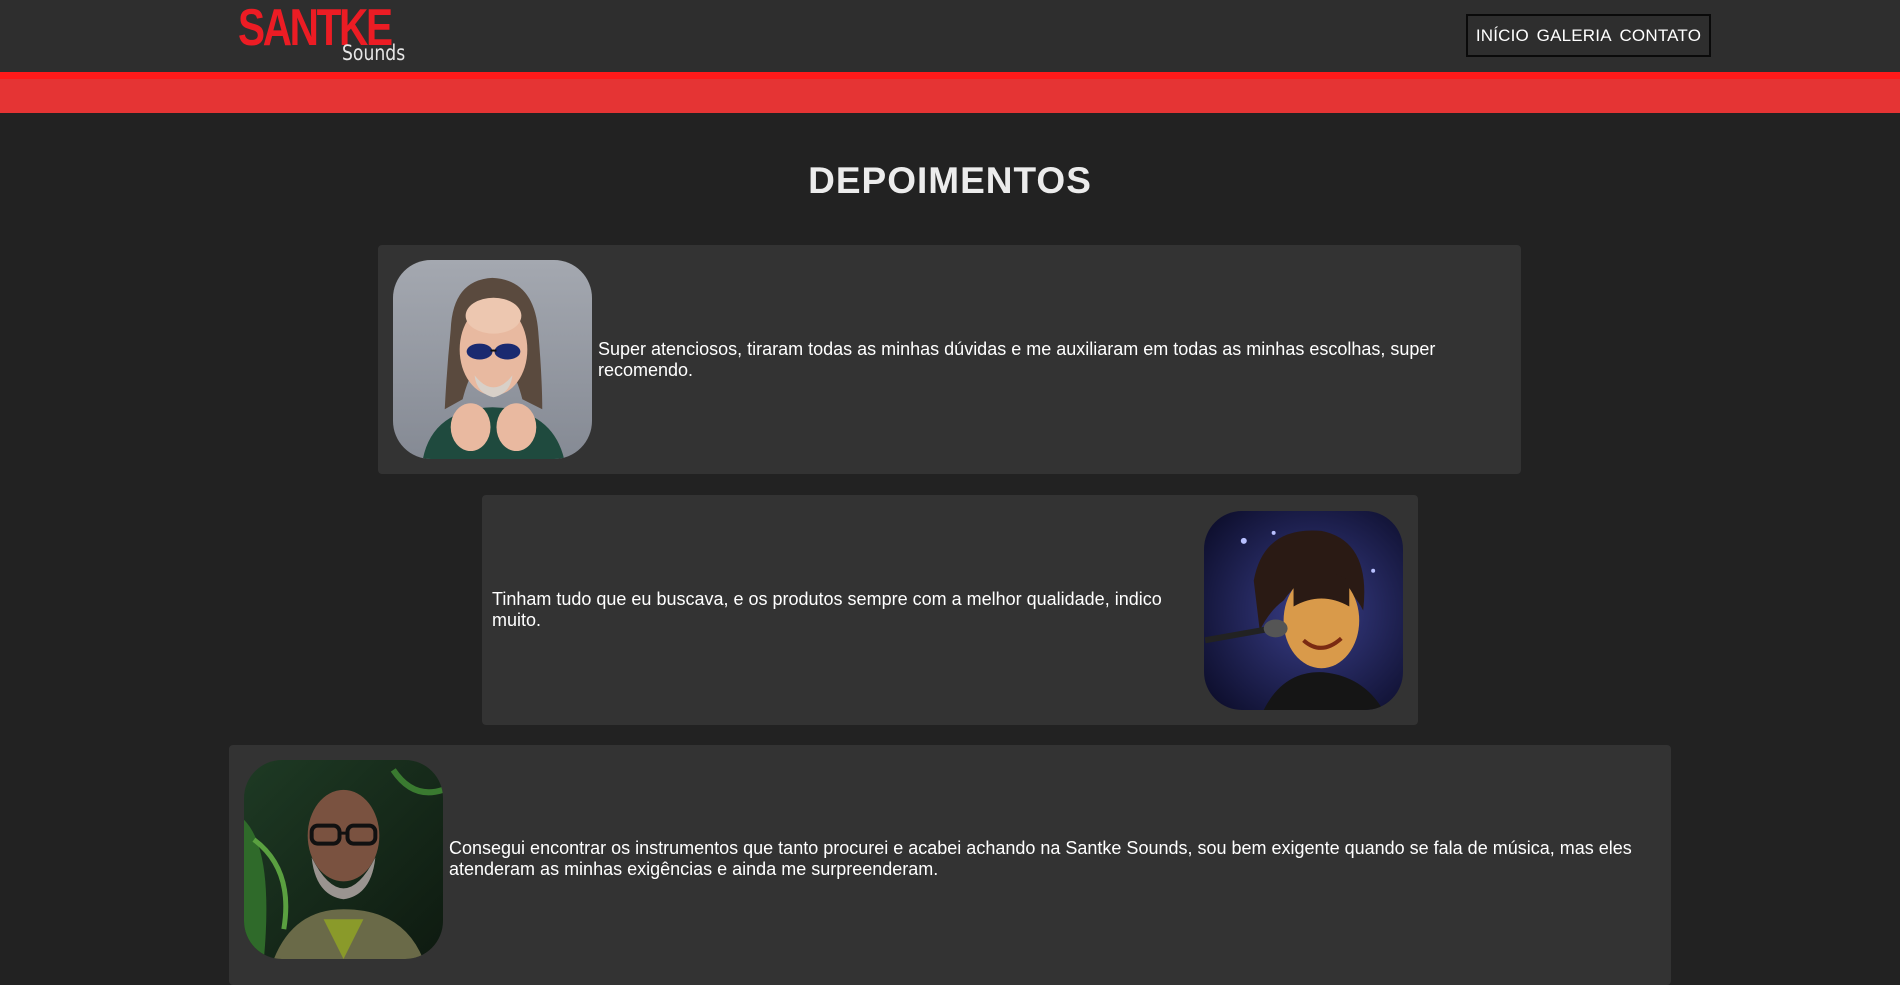 The width and height of the screenshot is (1900, 985). I want to click on nav-link-galeria: GALERIA, so click(1574, 36).